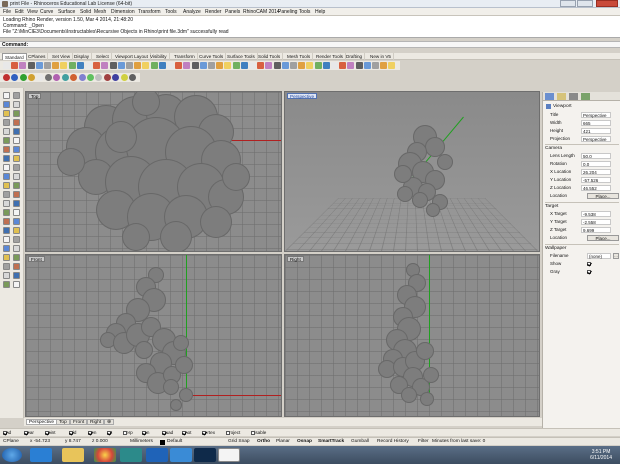  Describe the element at coordinates (141, 441) in the screenshot. I see `units-label: Millimeters` at that location.